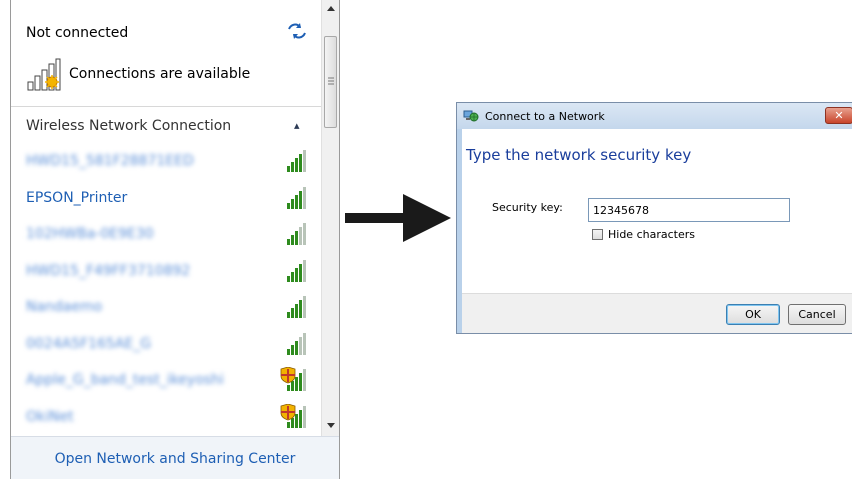 This screenshot has height=479, width=852. What do you see at coordinates (597, 234) in the screenshot?
I see `hide-characters-checkbox` at bounding box center [597, 234].